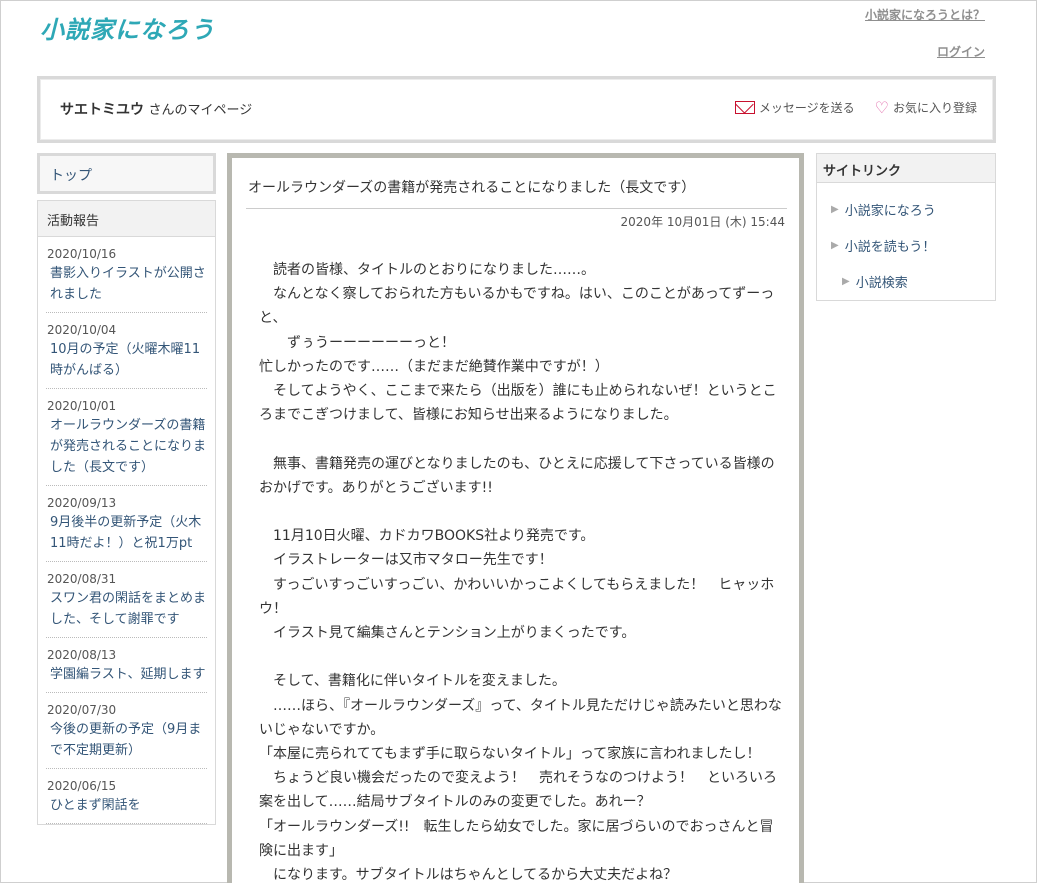 The image size is (1037, 883). I want to click on activity-link: 10月の予定（火曜木曜11時がんばる）, so click(126, 360).